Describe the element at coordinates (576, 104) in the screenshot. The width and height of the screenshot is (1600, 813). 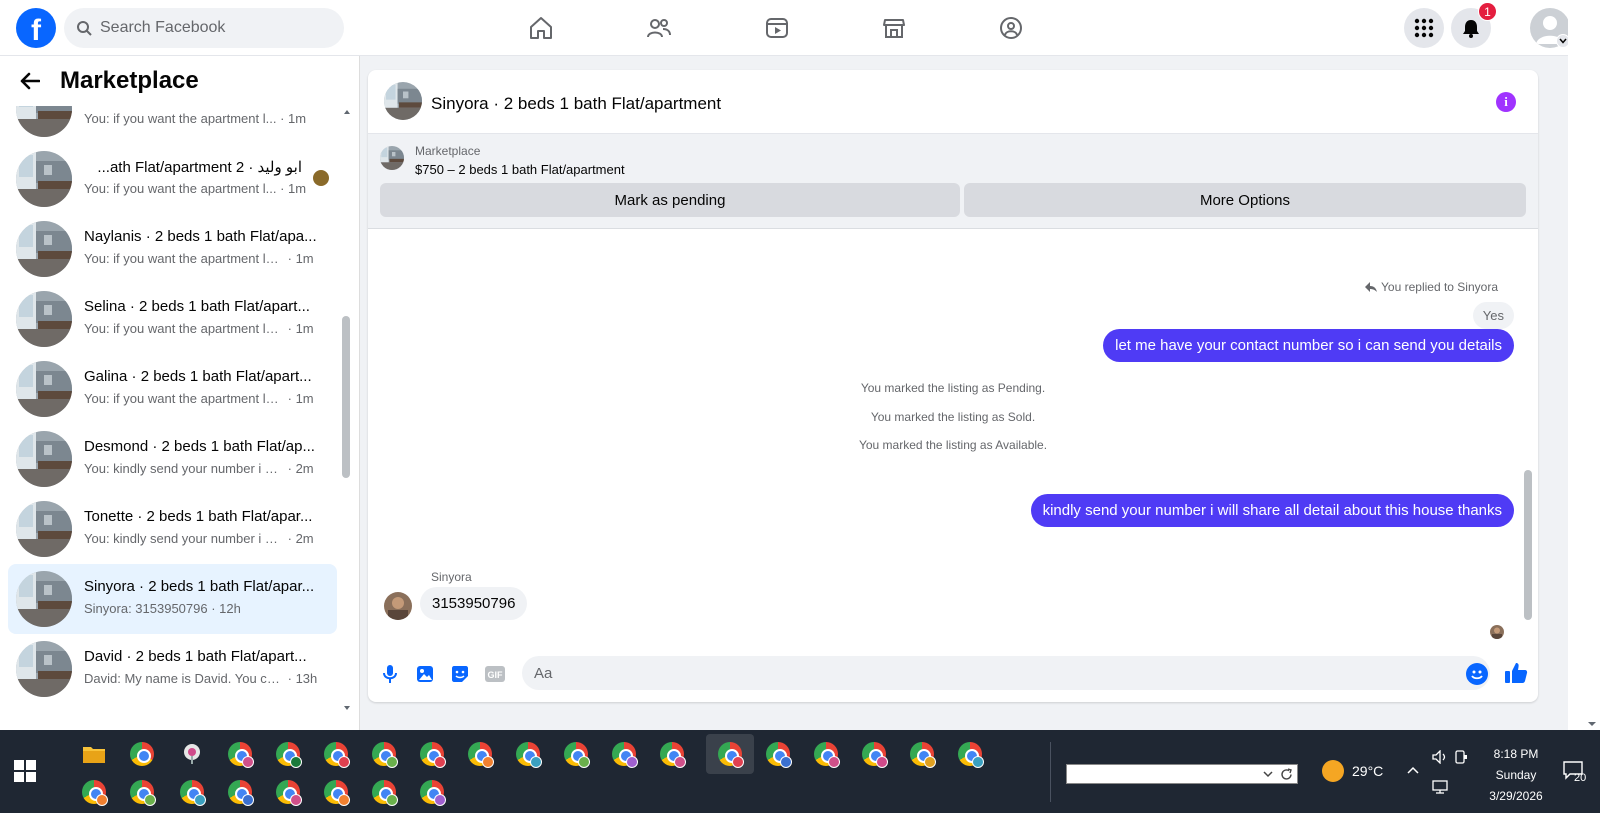
I see `chat-title: Sinyora · 2 beds 1 bath Flat/apartment` at that location.